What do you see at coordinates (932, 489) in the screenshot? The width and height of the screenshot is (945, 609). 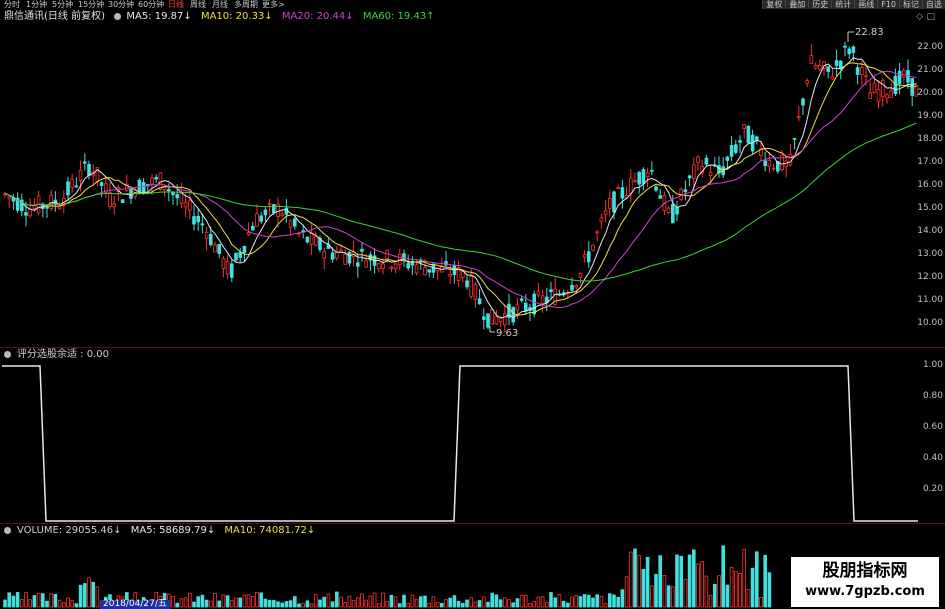 I see `indicator-tick: 0.20` at bounding box center [932, 489].